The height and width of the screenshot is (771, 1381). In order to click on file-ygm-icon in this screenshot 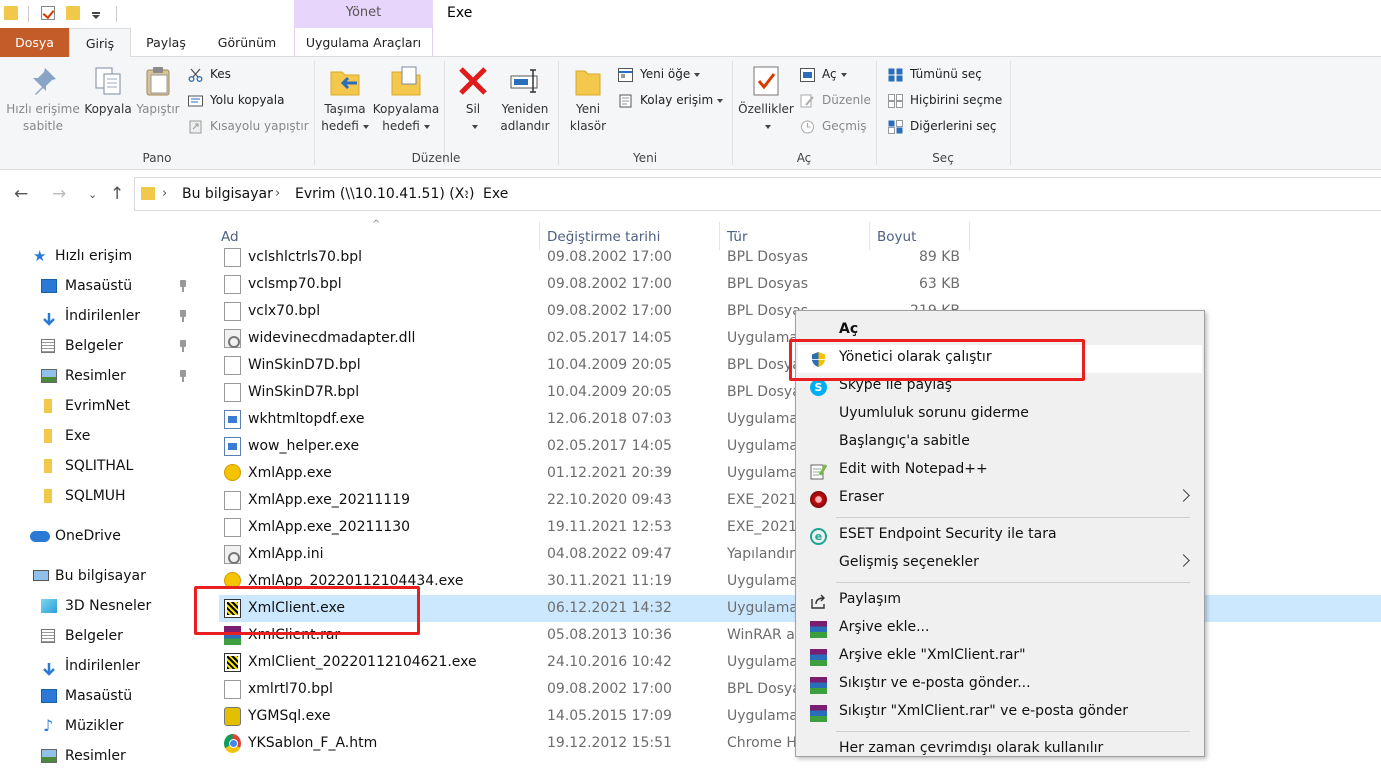, I will do `click(232, 716)`.